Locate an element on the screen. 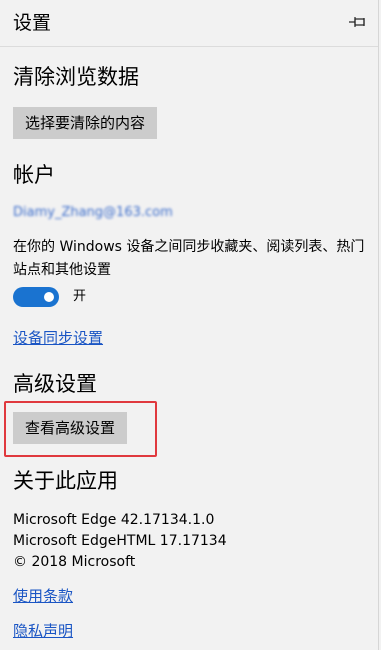 The image size is (381, 650). clear-data-heading: 清除浏览数据 is located at coordinates (76, 77).